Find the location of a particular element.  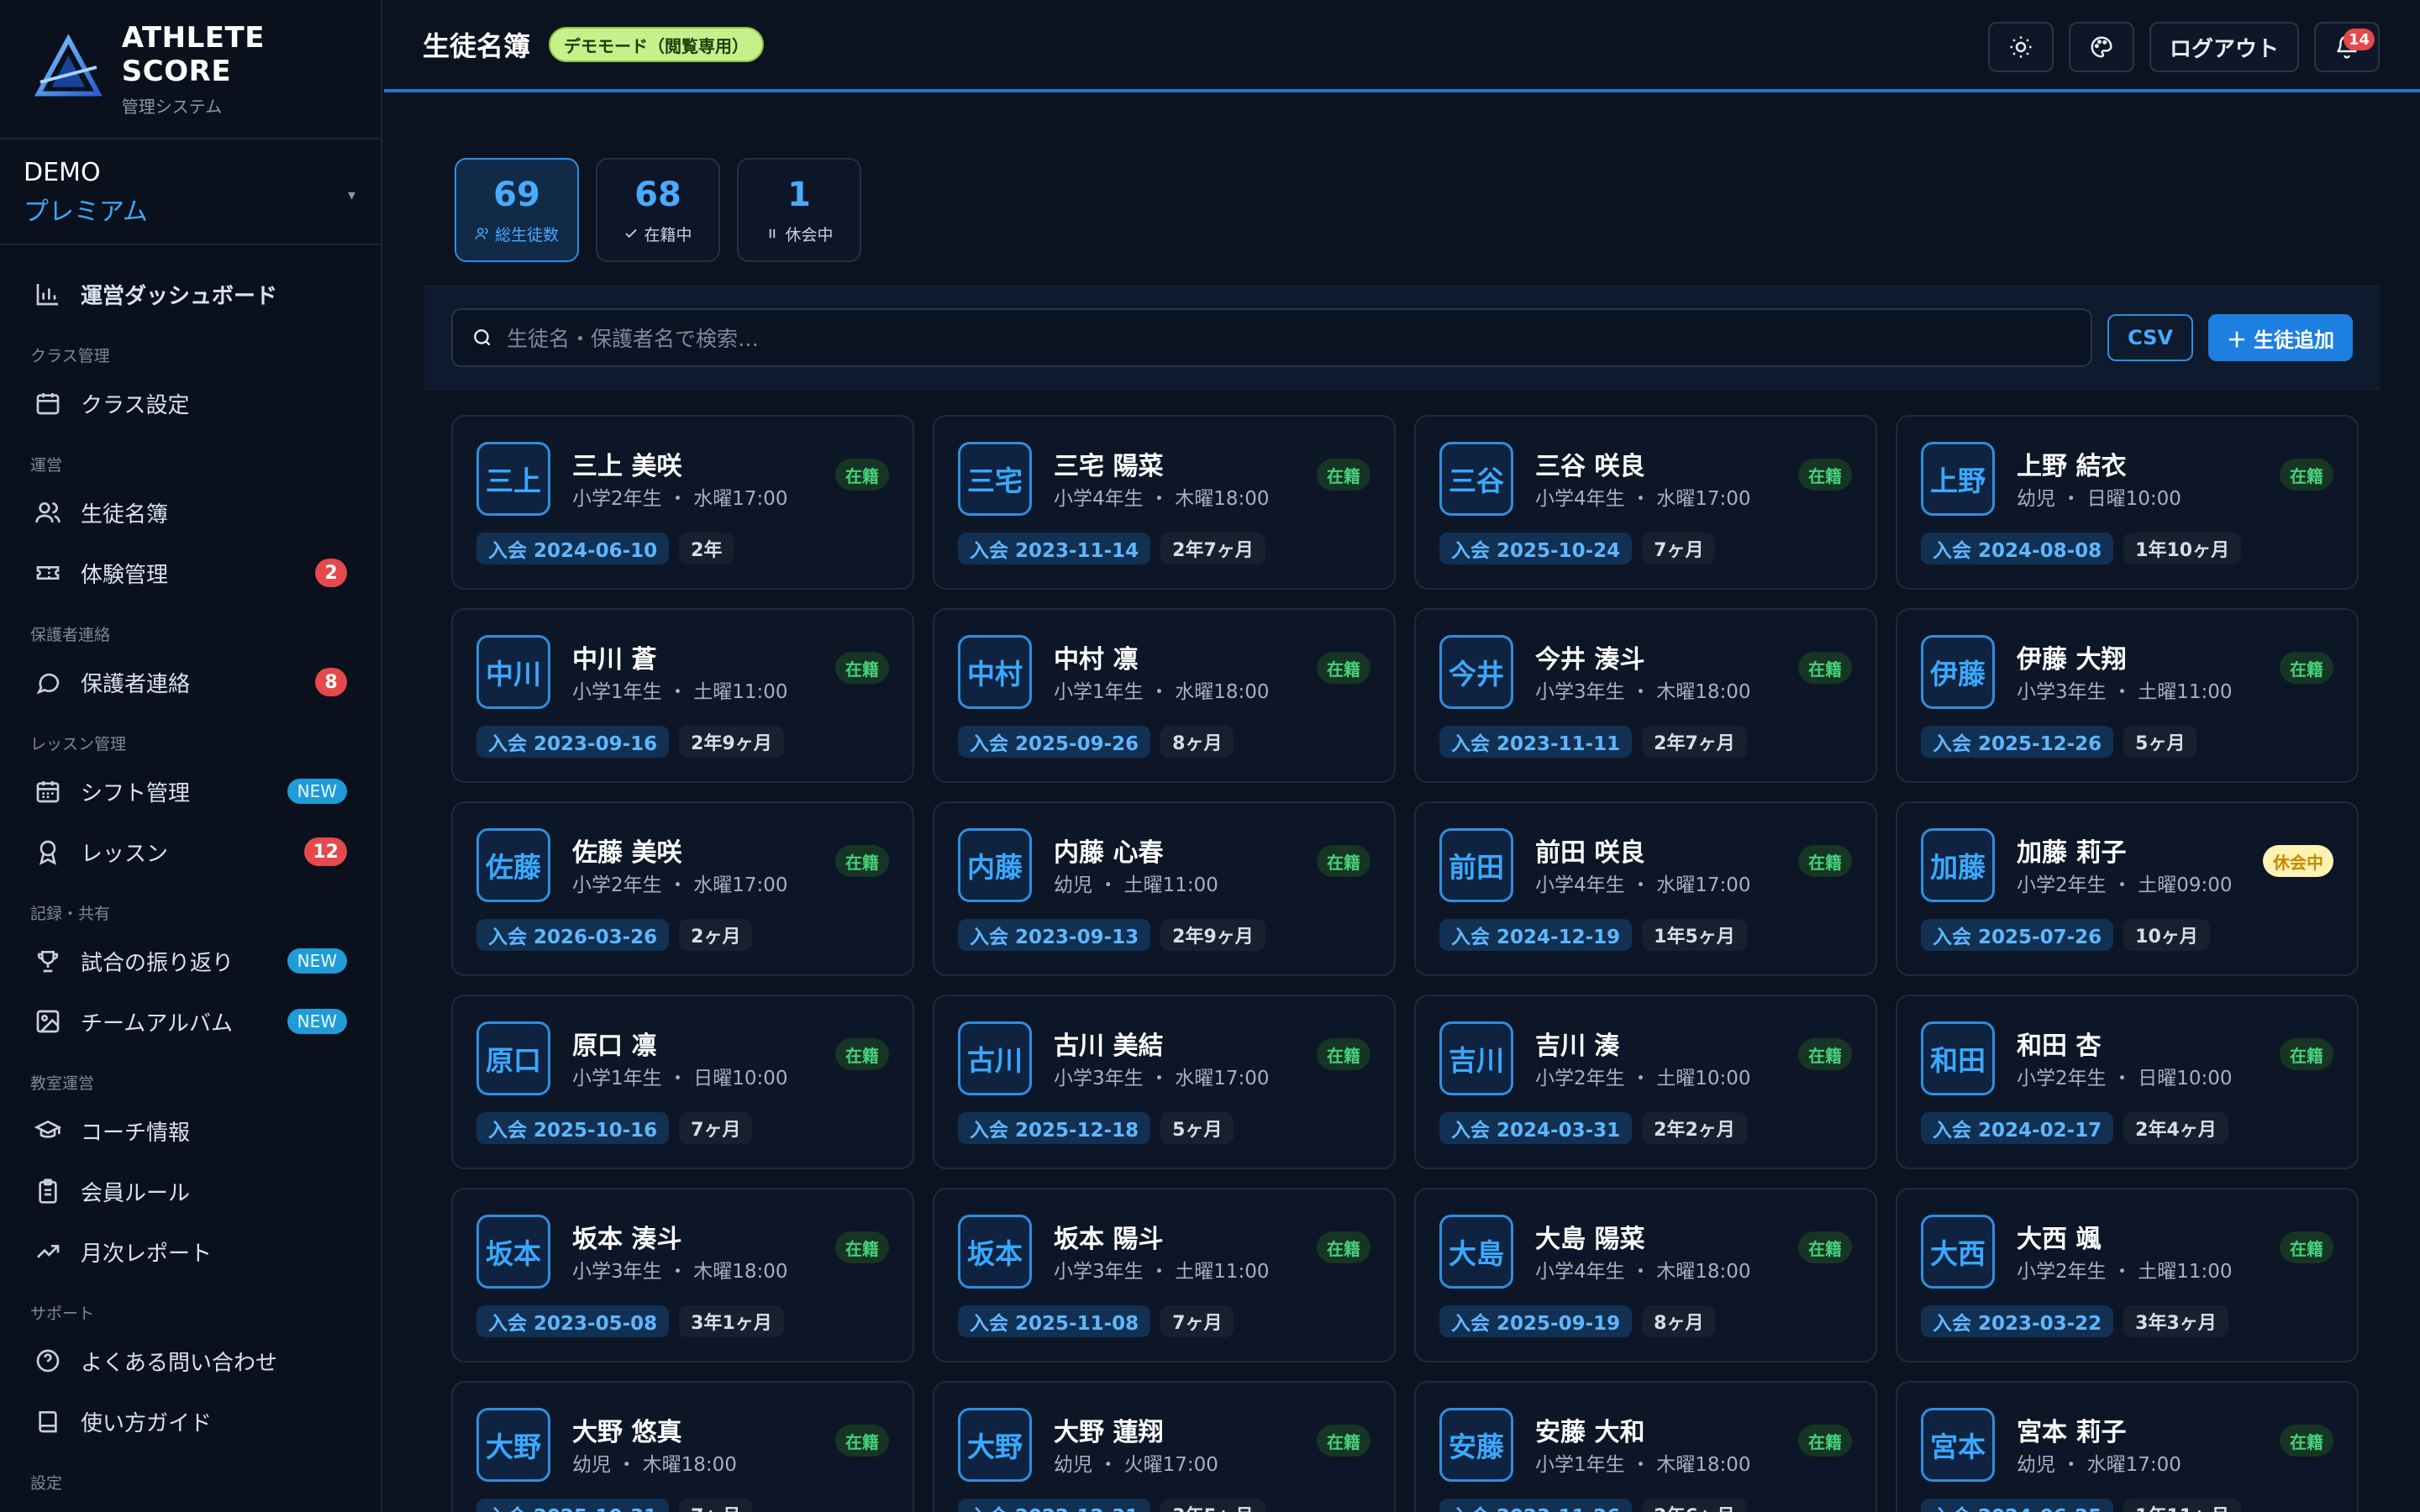

student-card: 坂本 坂本 陽斗 小学3年生 ・ 土曜11:00 在籍 入会 2025-11-08 7ヶ月 is located at coordinates (1164, 1275).